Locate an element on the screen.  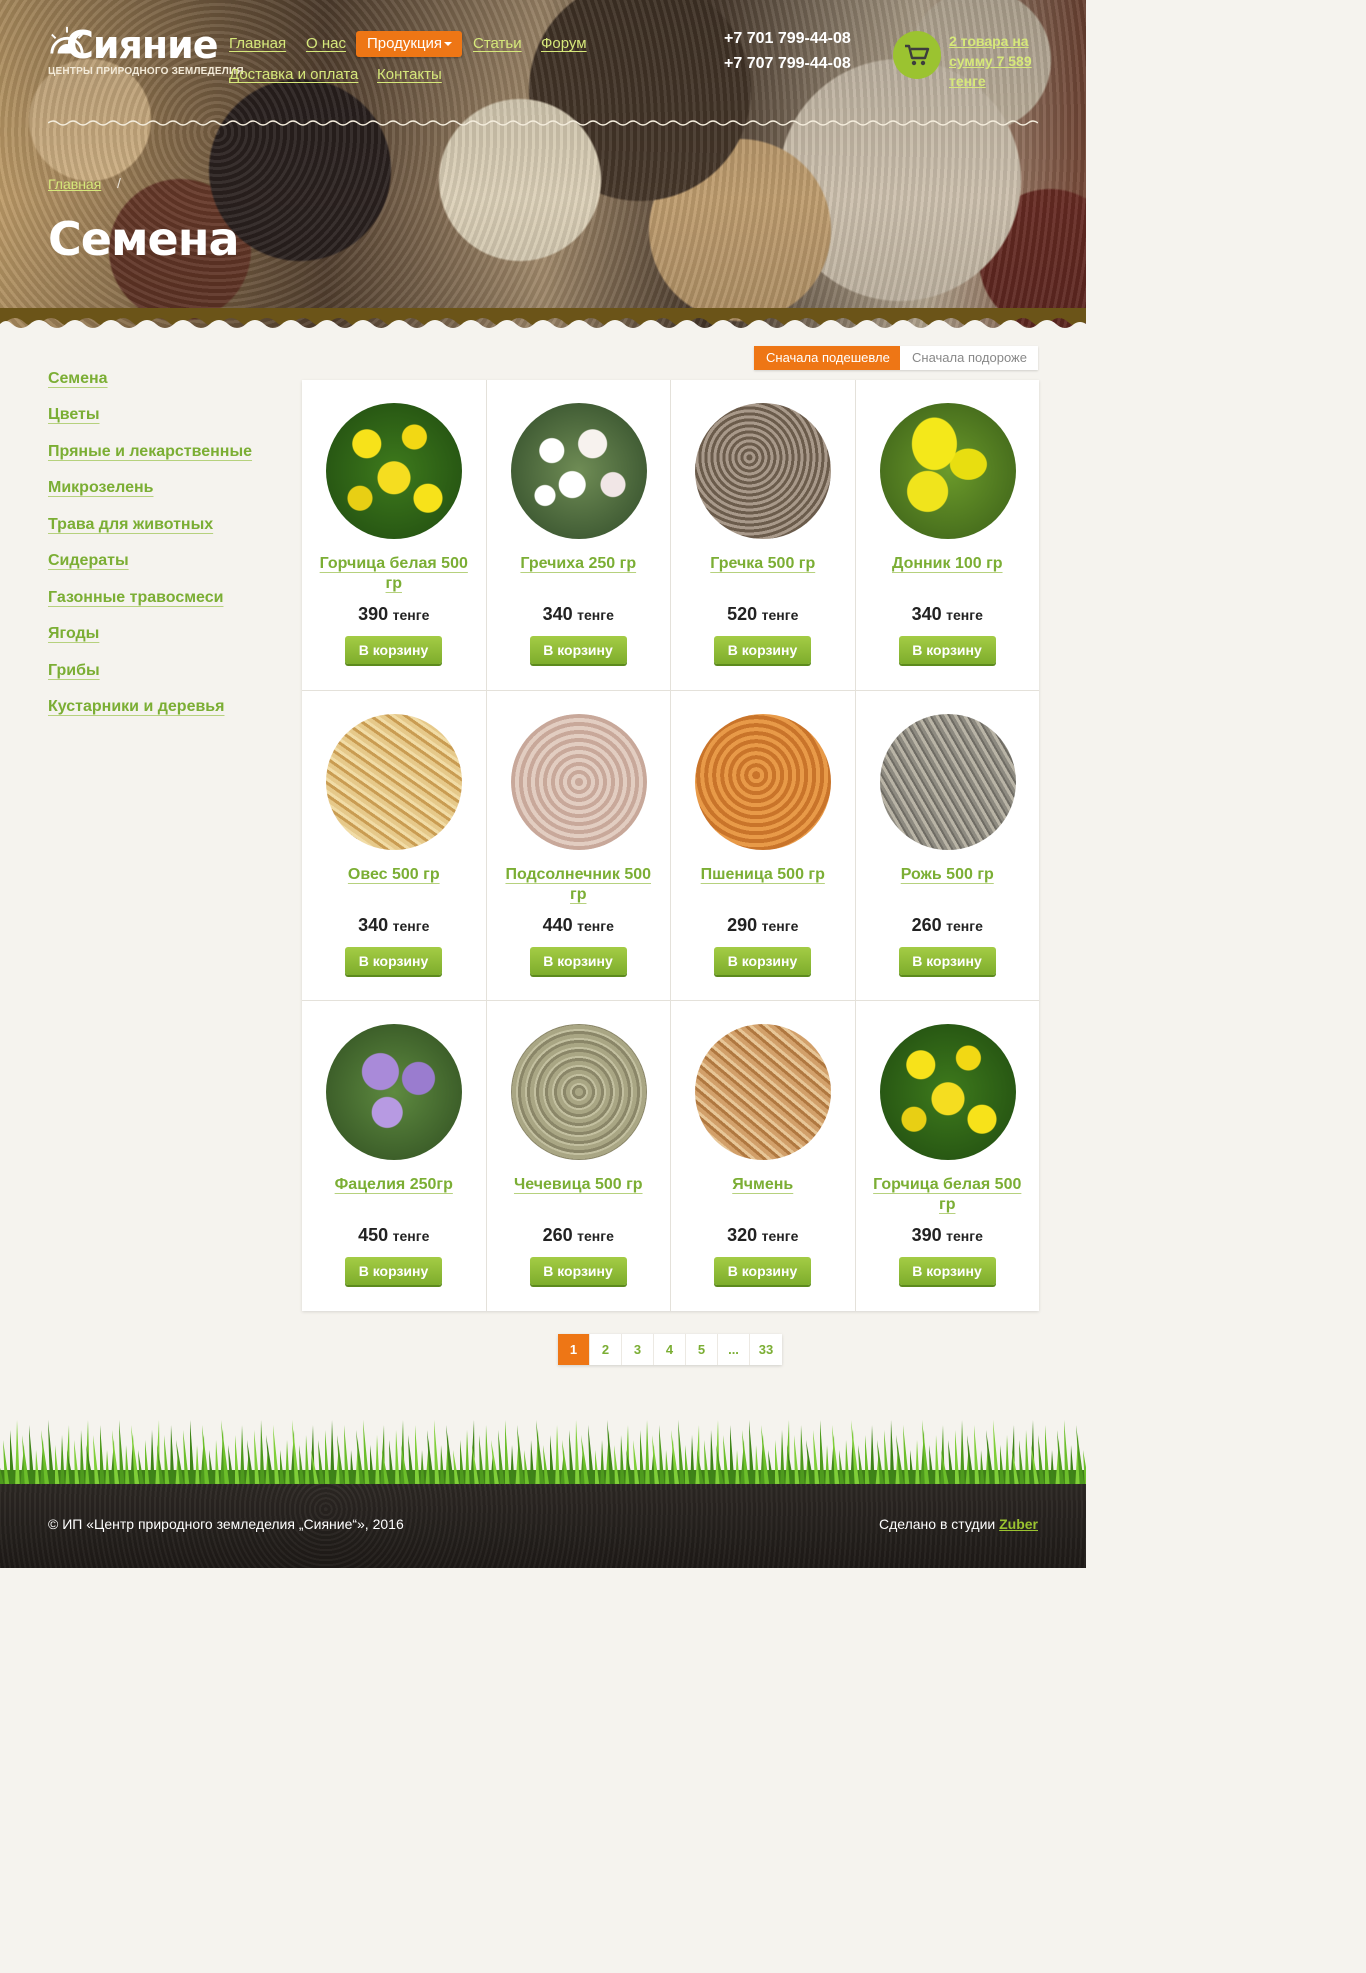
breadcrumb-home: Главная is located at coordinates (74, 184).